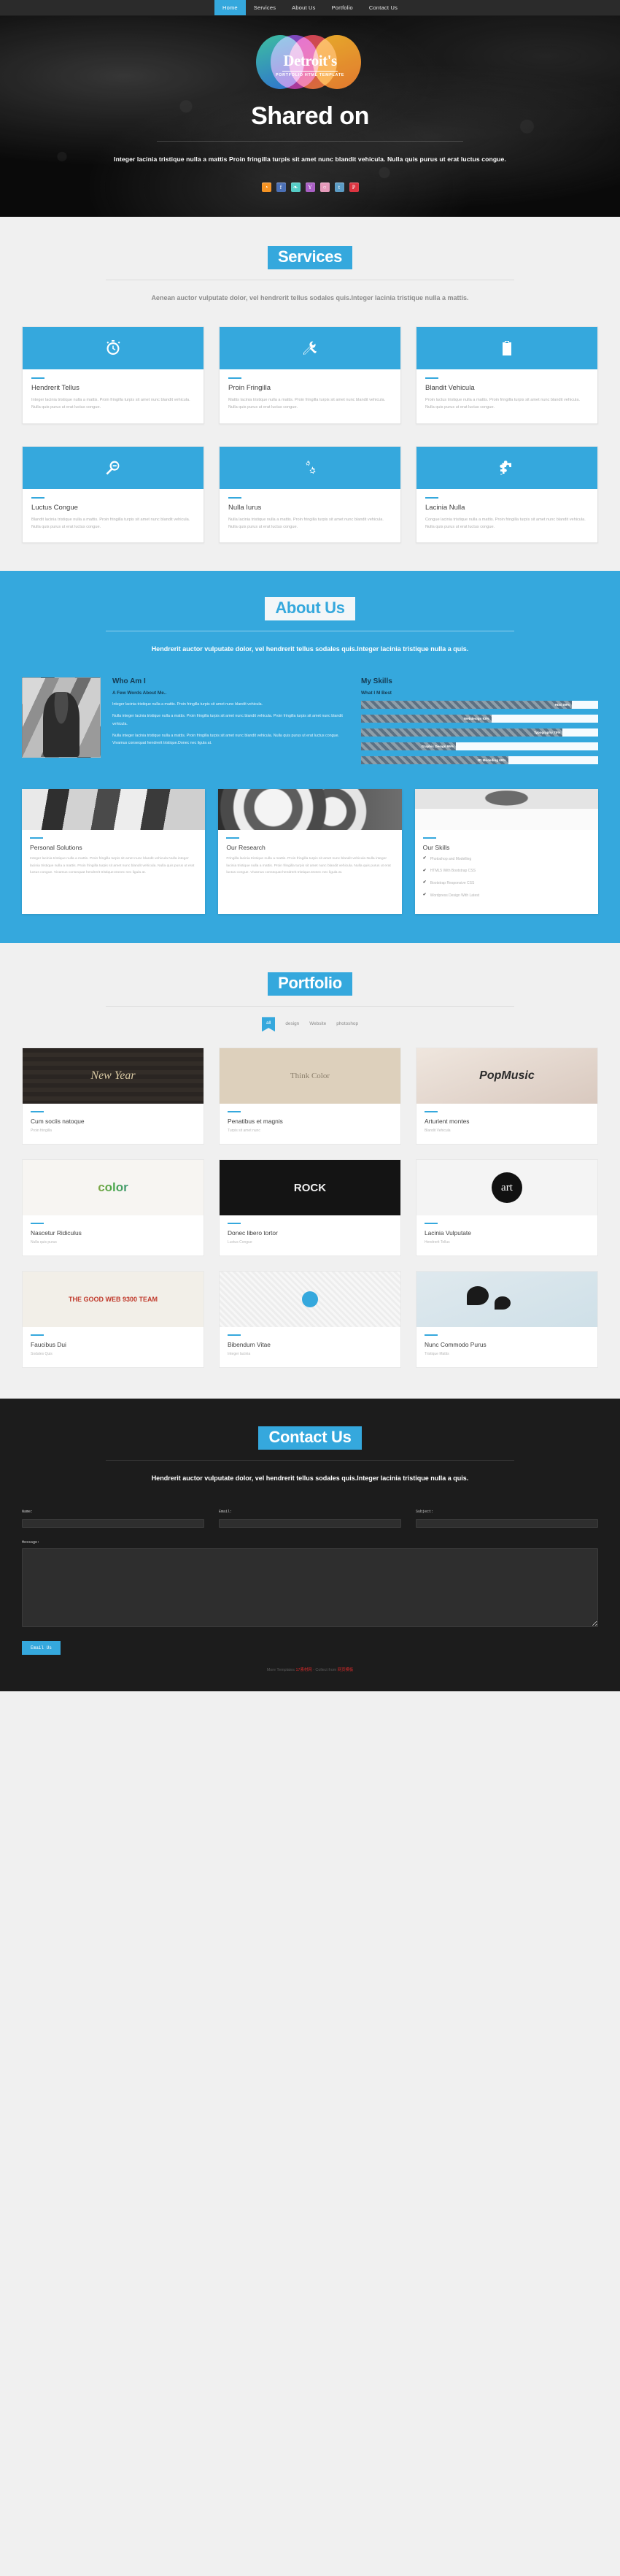 The height and width of the screenshot is (2576, 620). Describe the element at coordinates (255, 1122) in the screenshot. I see `portfolio-item-title: Penatibus et magnis` at that location.